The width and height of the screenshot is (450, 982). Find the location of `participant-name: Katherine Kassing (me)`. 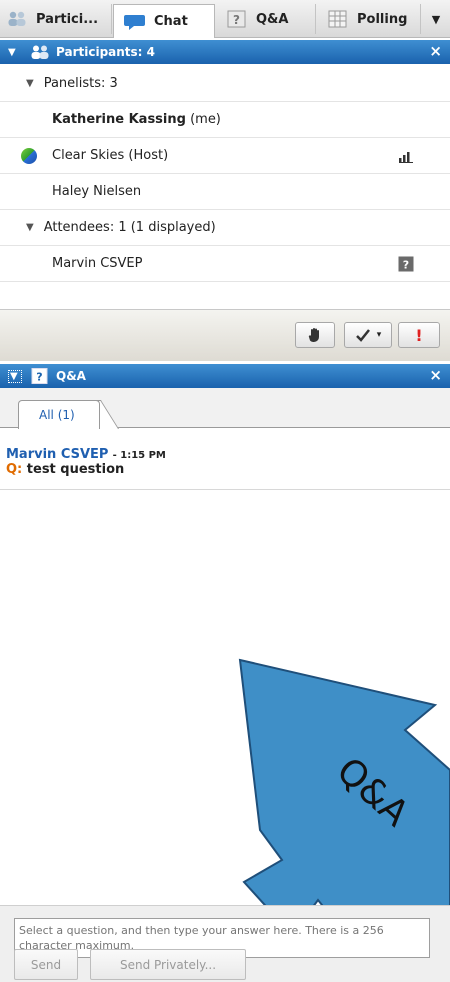

participant-name: Katherine Kassing (me) is located at coordinates (136, 119).